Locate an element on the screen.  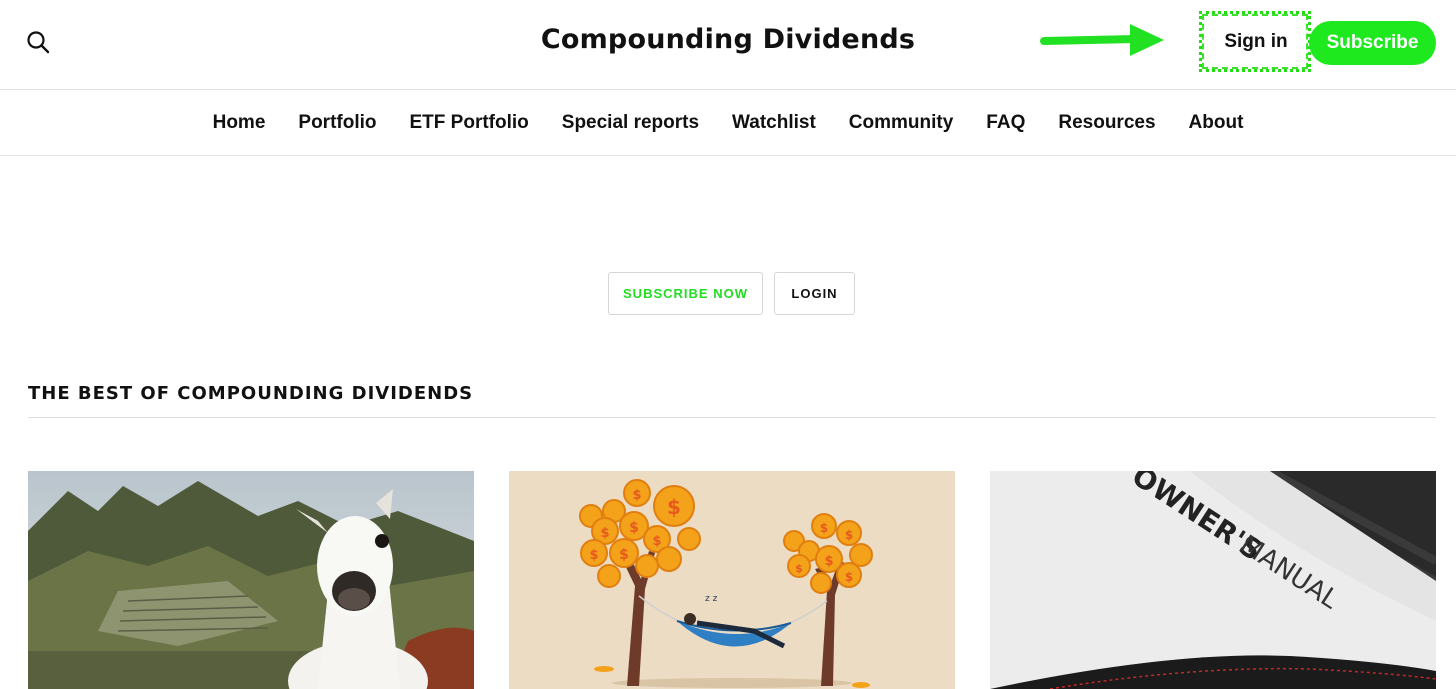
subscribe-now-button: SUBSCRIBE NOW is located at coordinates (685, 293).